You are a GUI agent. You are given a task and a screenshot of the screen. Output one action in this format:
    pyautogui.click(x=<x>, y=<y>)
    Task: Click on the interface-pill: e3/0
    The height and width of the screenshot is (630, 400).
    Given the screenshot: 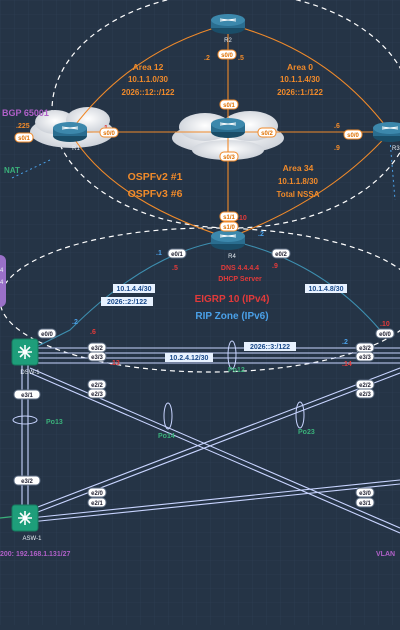 What is the action you would take?
    pyautogui.click(x=365, y=492)
    